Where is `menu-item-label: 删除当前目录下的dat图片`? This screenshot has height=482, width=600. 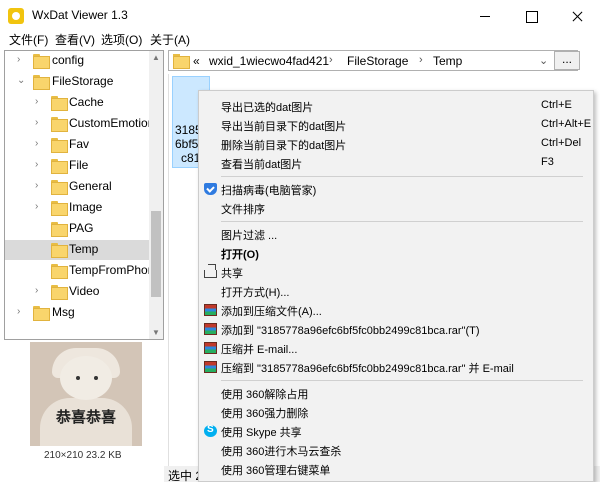 menu-item-label: 删除当前目录下的dat图片 is located at coordinates (284, 146).